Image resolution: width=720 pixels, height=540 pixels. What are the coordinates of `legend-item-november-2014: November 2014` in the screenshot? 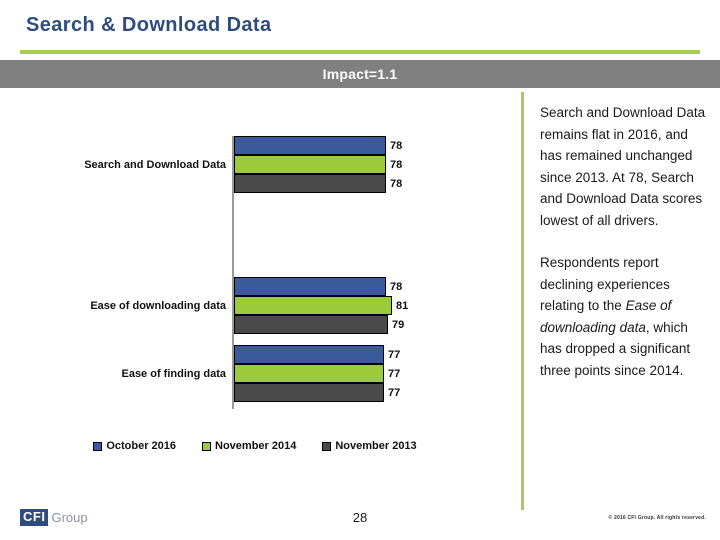 It's located at (249, 446).